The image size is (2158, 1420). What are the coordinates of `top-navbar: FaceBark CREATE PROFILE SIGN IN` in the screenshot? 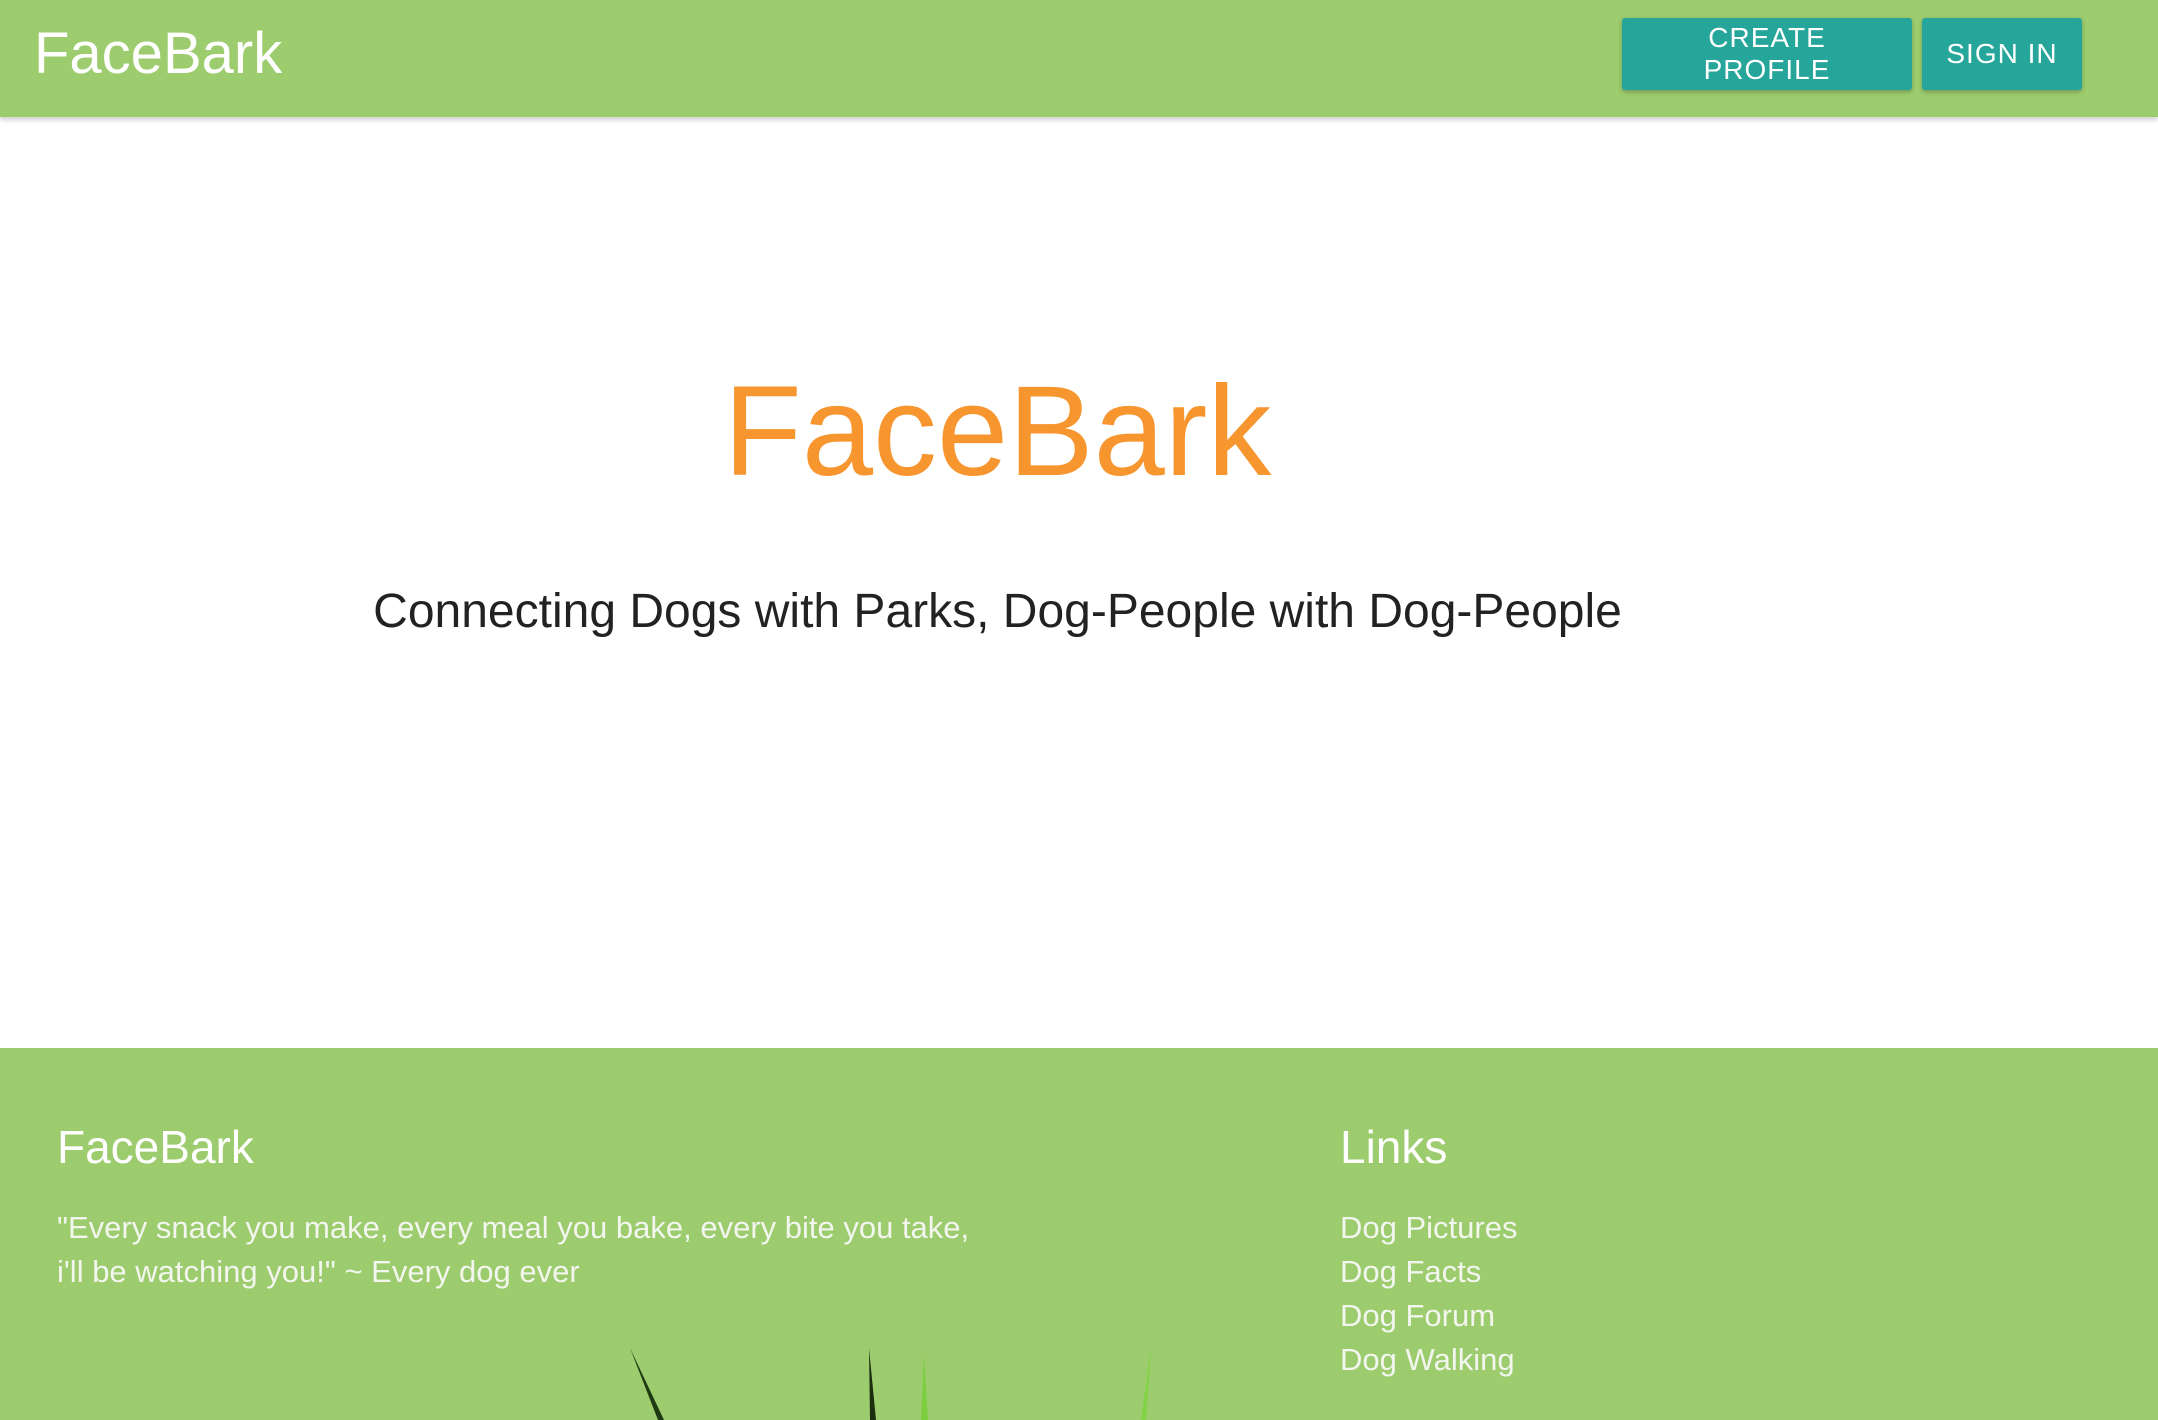 It's located at (1079, 58).